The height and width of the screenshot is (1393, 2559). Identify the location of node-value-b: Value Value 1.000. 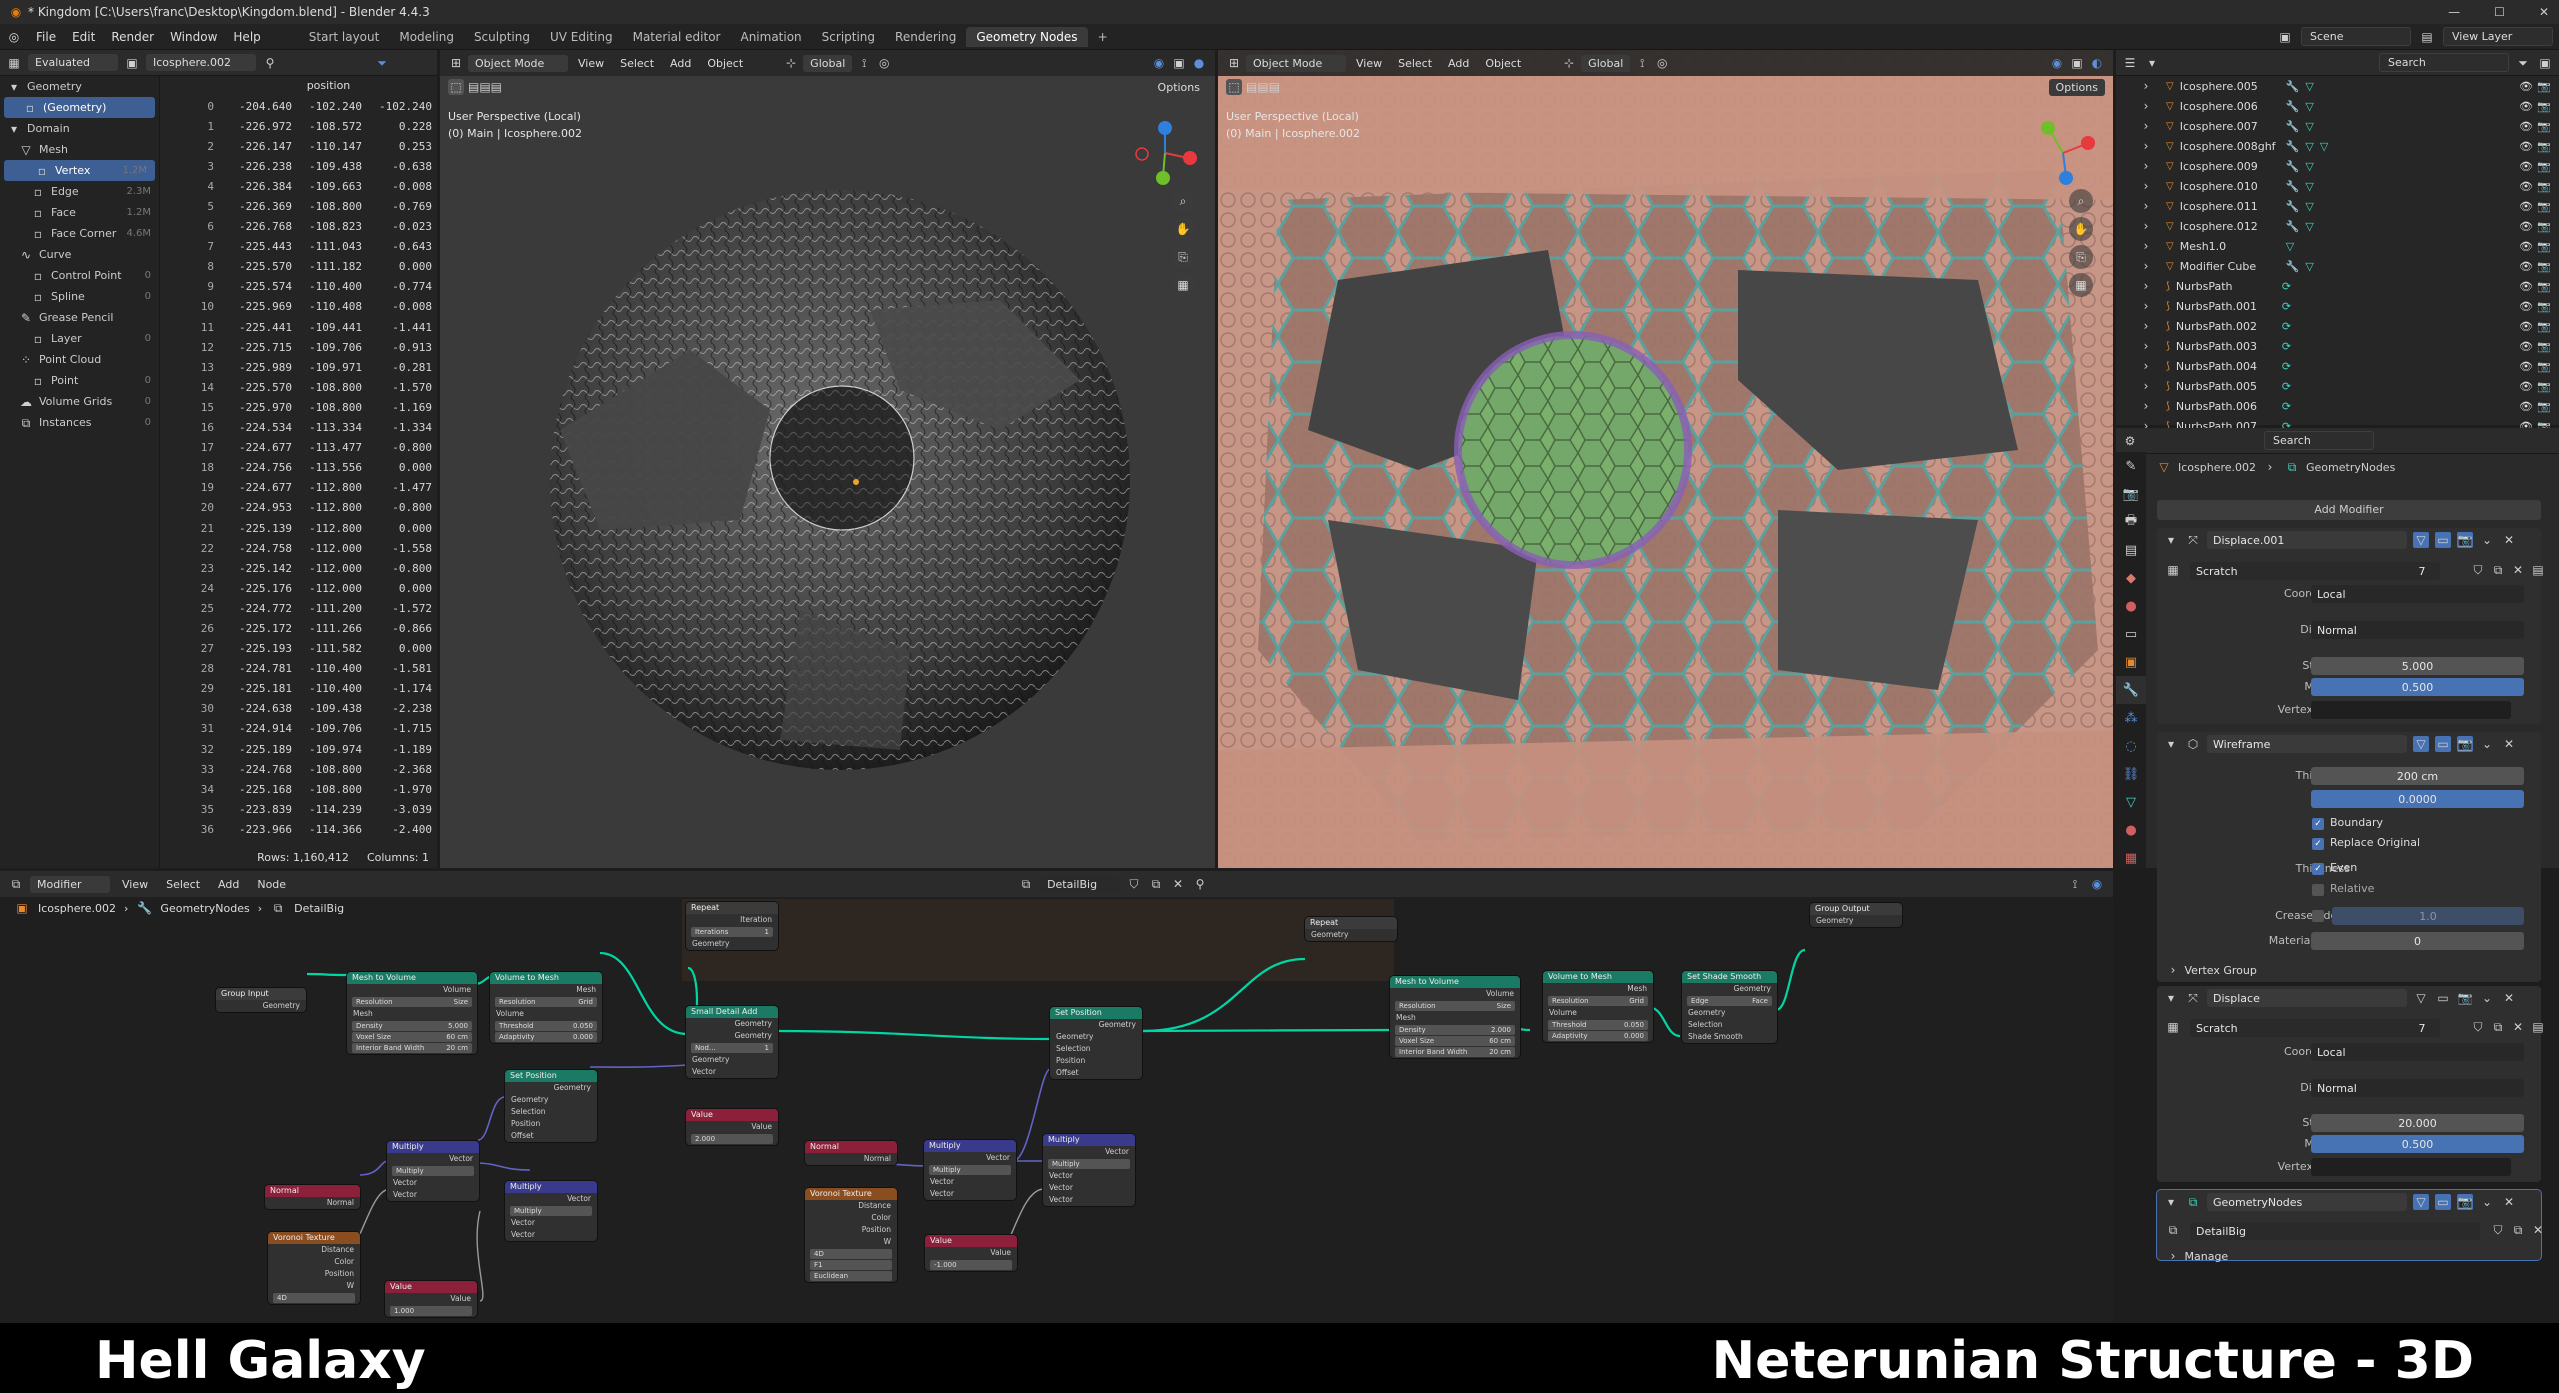
(431, 1299).